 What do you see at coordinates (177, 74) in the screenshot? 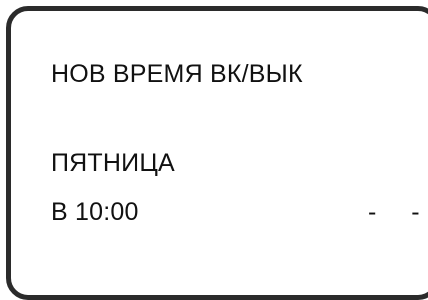
I see `menu-title: НОВ ВРЕМЯ ВК/ВЫК` at bounding box center [177, 74].